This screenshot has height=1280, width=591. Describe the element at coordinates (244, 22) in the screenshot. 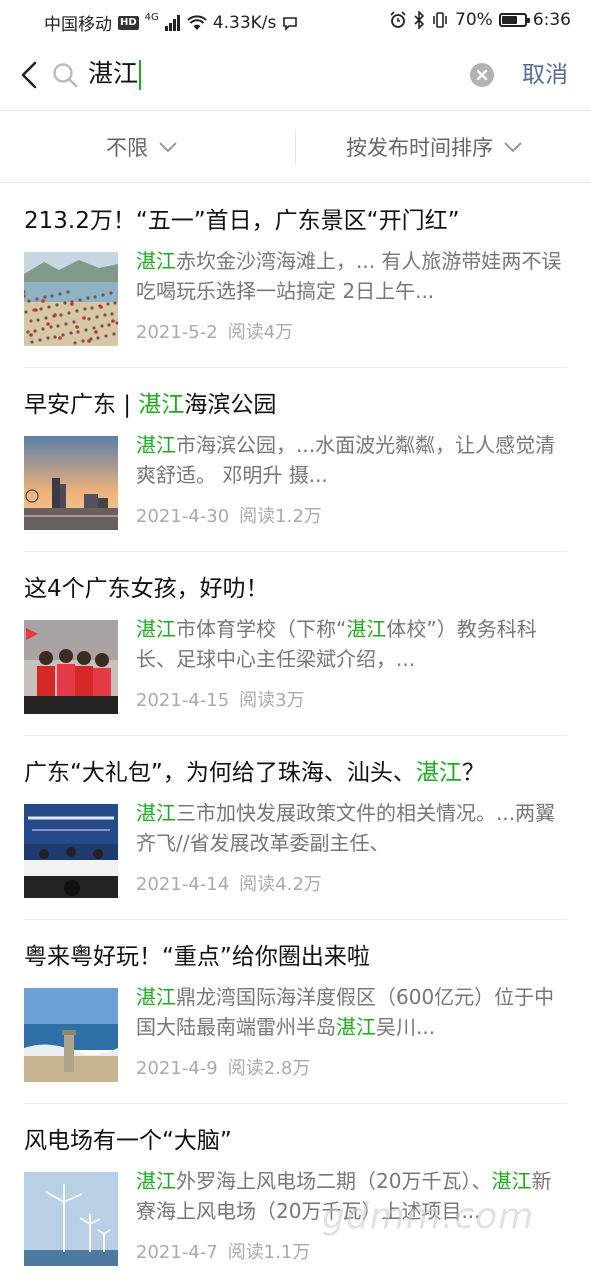

I see `network-speed-label: 4.33K/s` at that location.